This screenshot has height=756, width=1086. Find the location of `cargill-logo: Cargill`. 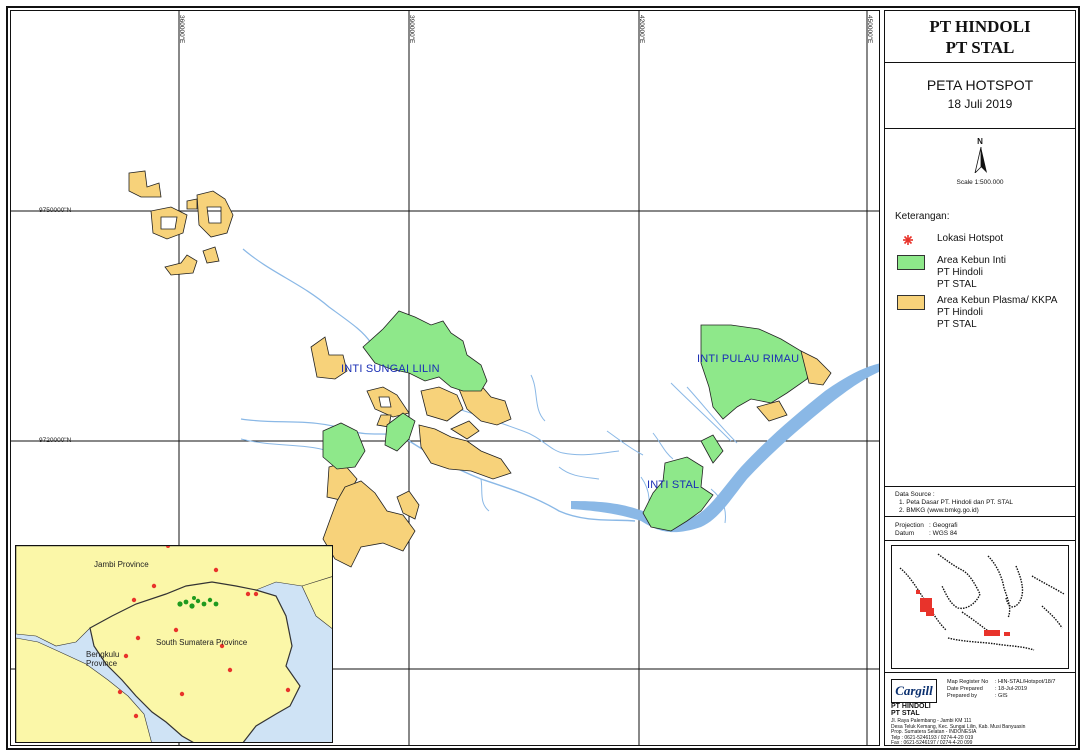

cargill-logo: Cargill is located at coordinates (914, 691).